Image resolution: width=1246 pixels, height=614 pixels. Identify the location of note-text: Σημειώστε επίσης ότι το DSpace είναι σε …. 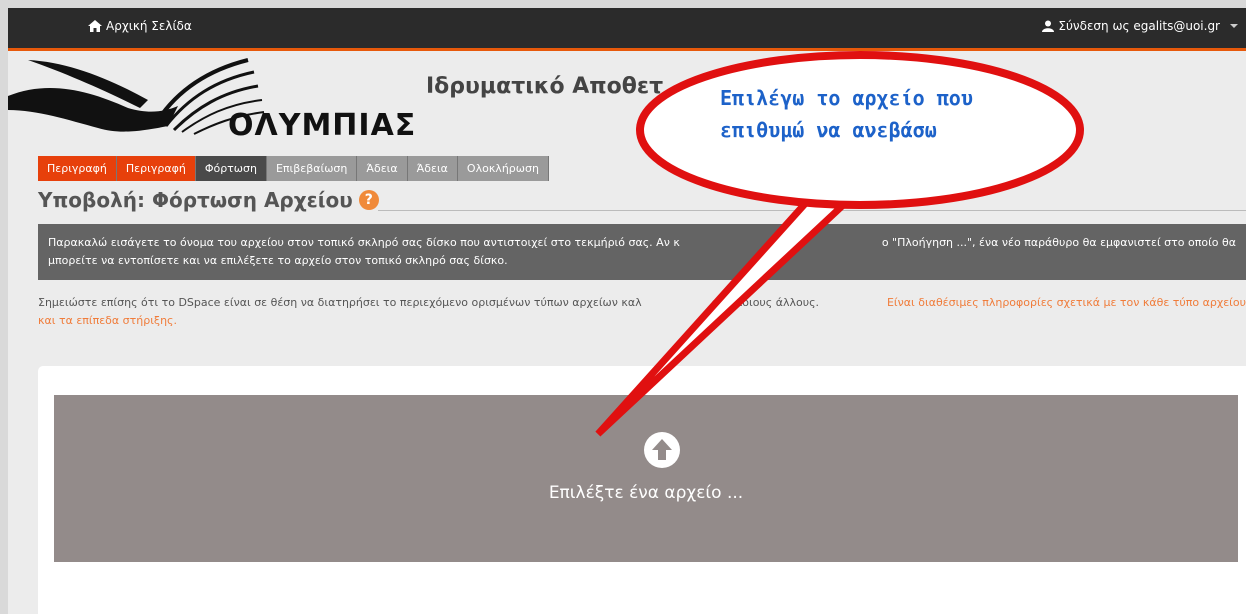
(340, 302).